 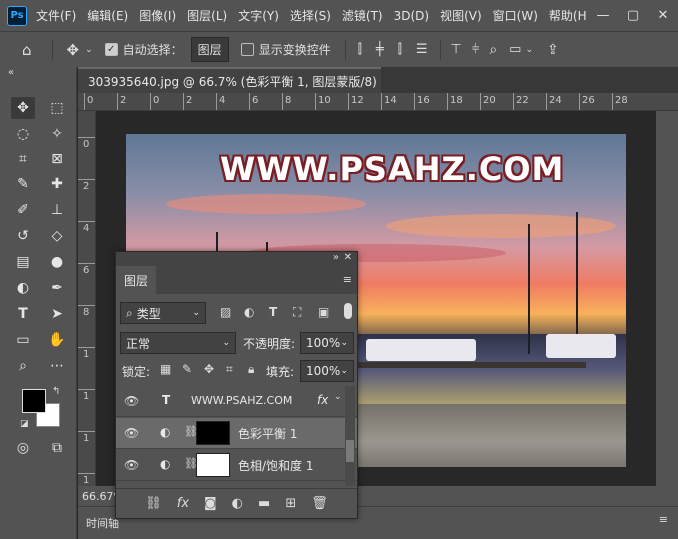 What do you see at coordinates (322, 400) in the screenshot?
I see `fx-icon: fx` at bounding box center [322, 400].